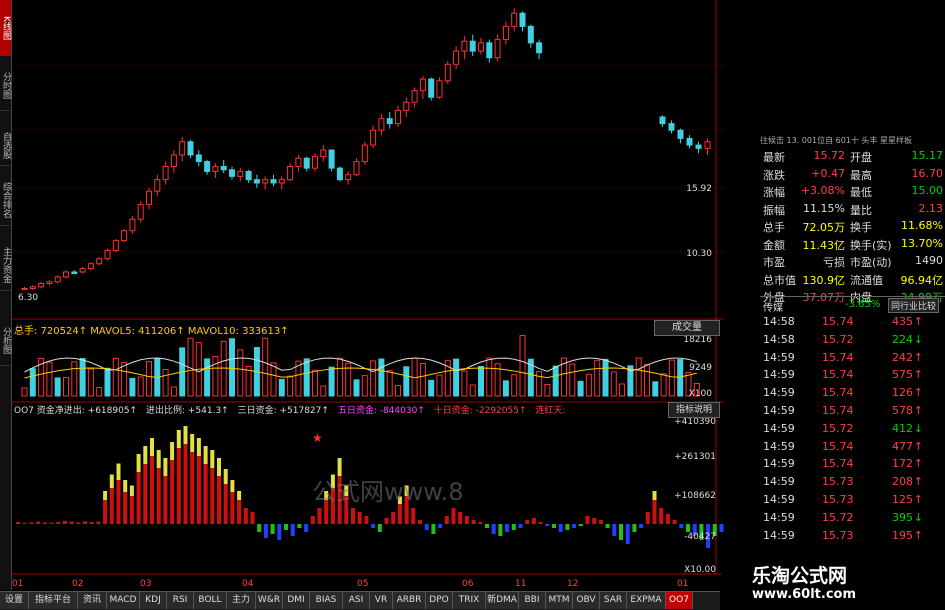 The width and height of the screenshot is (945, 610). I want to click on tick-trade-row: 14:59 15.74 172 ↑, so click(852, 466).